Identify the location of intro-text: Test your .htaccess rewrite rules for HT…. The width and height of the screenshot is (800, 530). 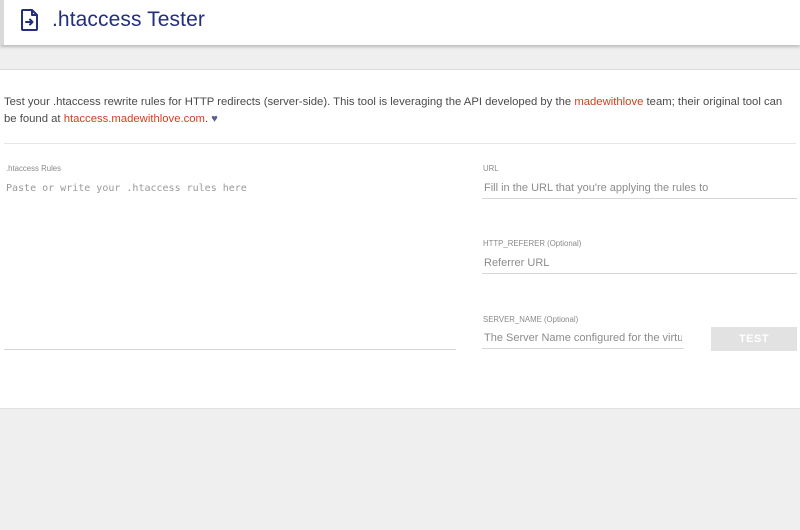
(400, 110).